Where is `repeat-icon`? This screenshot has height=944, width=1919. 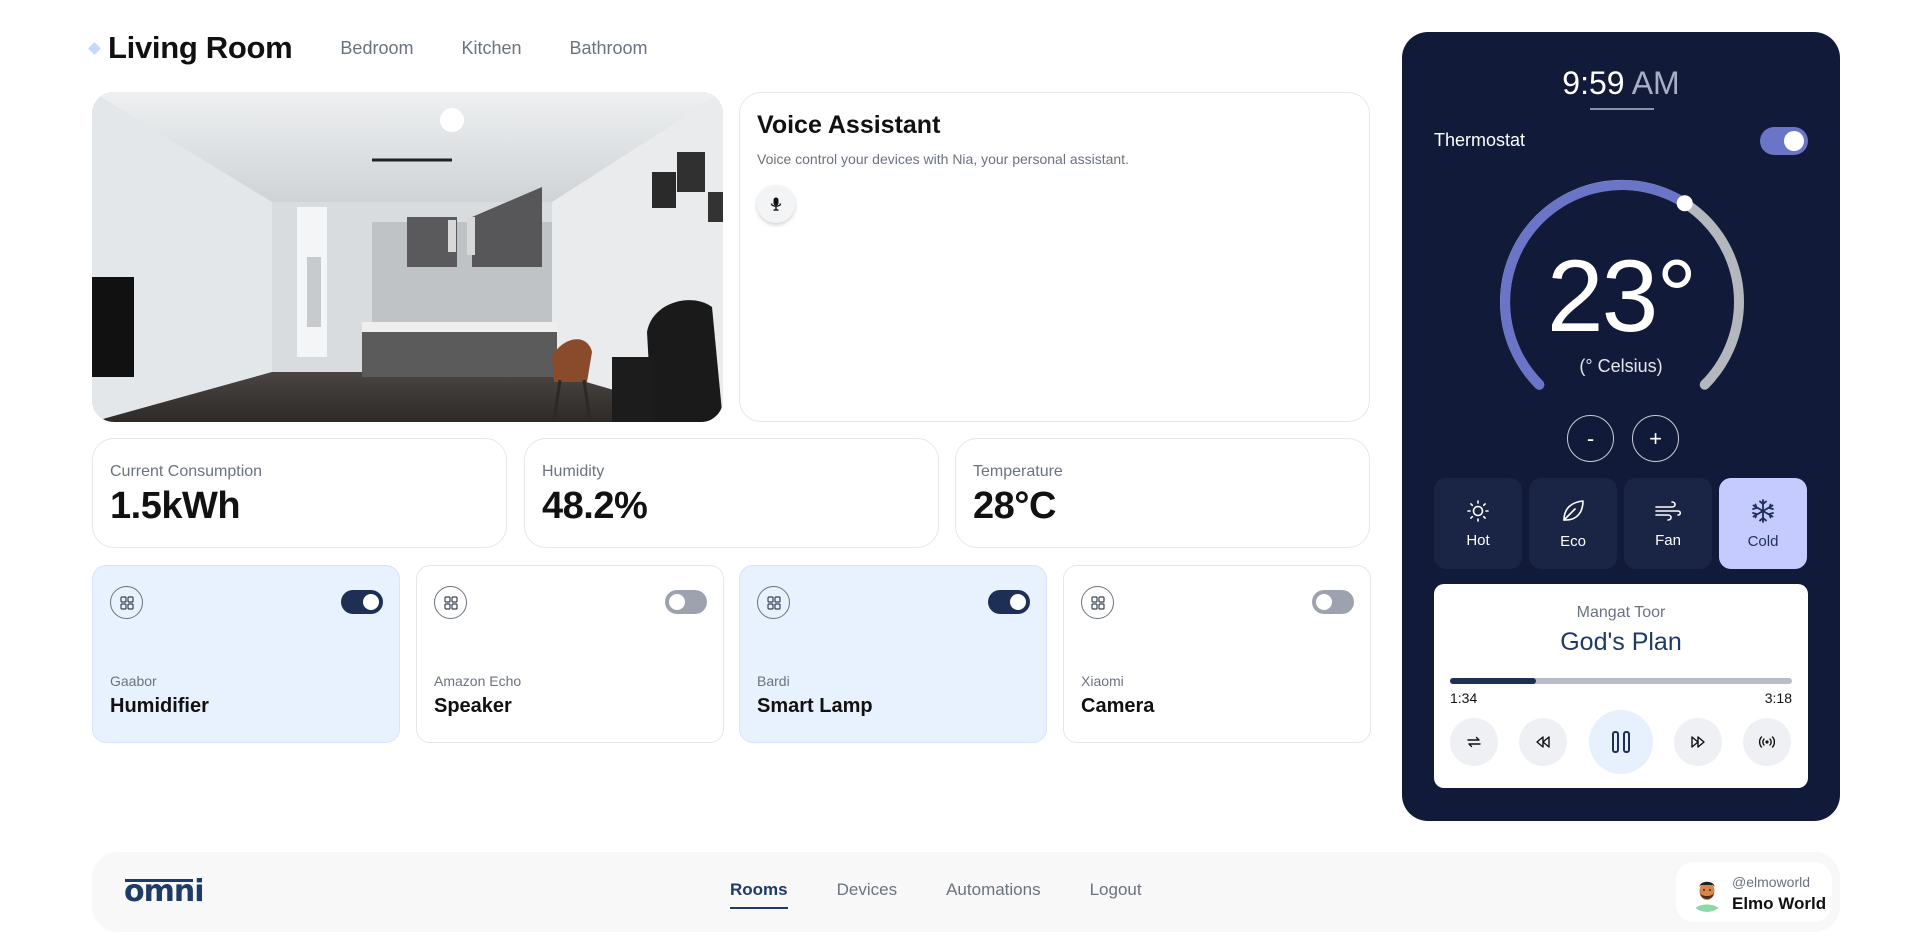
repeat-icon is located at coordinates (1474, 742).